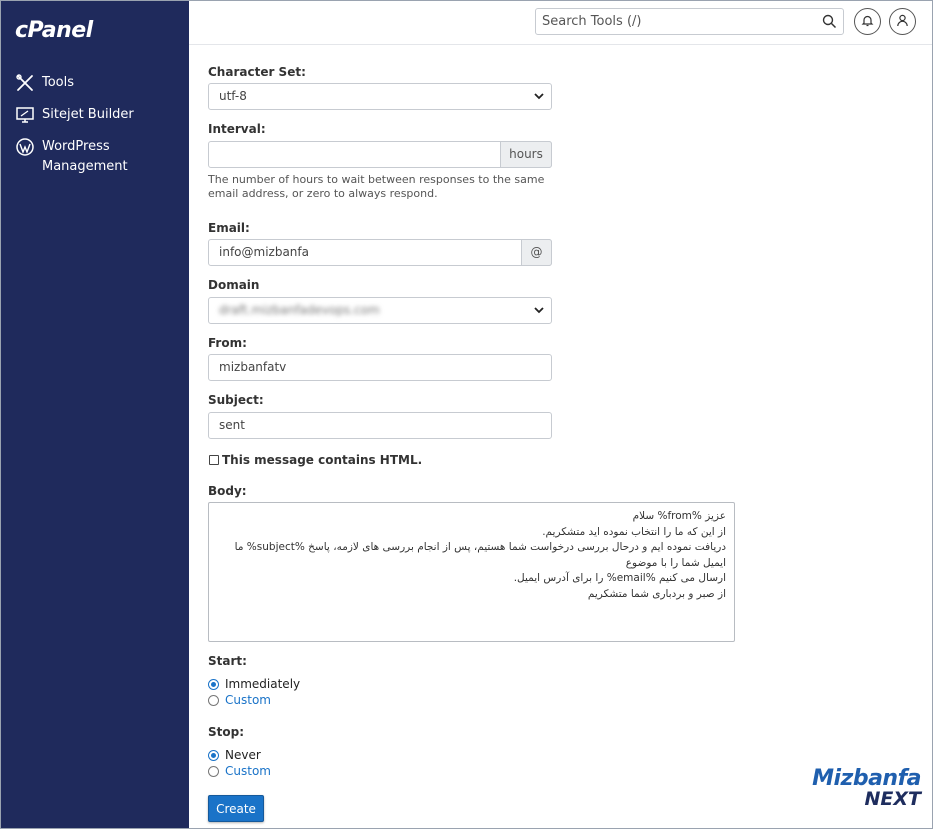 This screenshot has width=933, height=829. Describe the element at coordinates (380, 425) in the screenshot. I see `subject-input: sent` at that location.